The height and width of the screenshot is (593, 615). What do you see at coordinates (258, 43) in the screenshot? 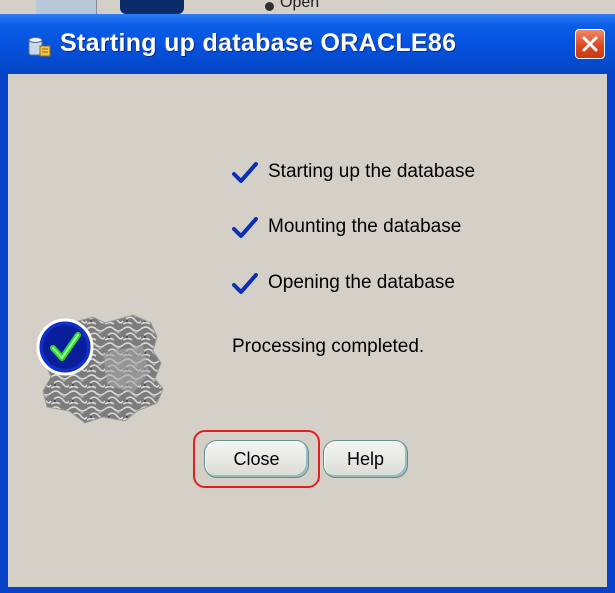
I see `dialog-title: Starting up database ORACLE86` at bounding box center [258, 43].